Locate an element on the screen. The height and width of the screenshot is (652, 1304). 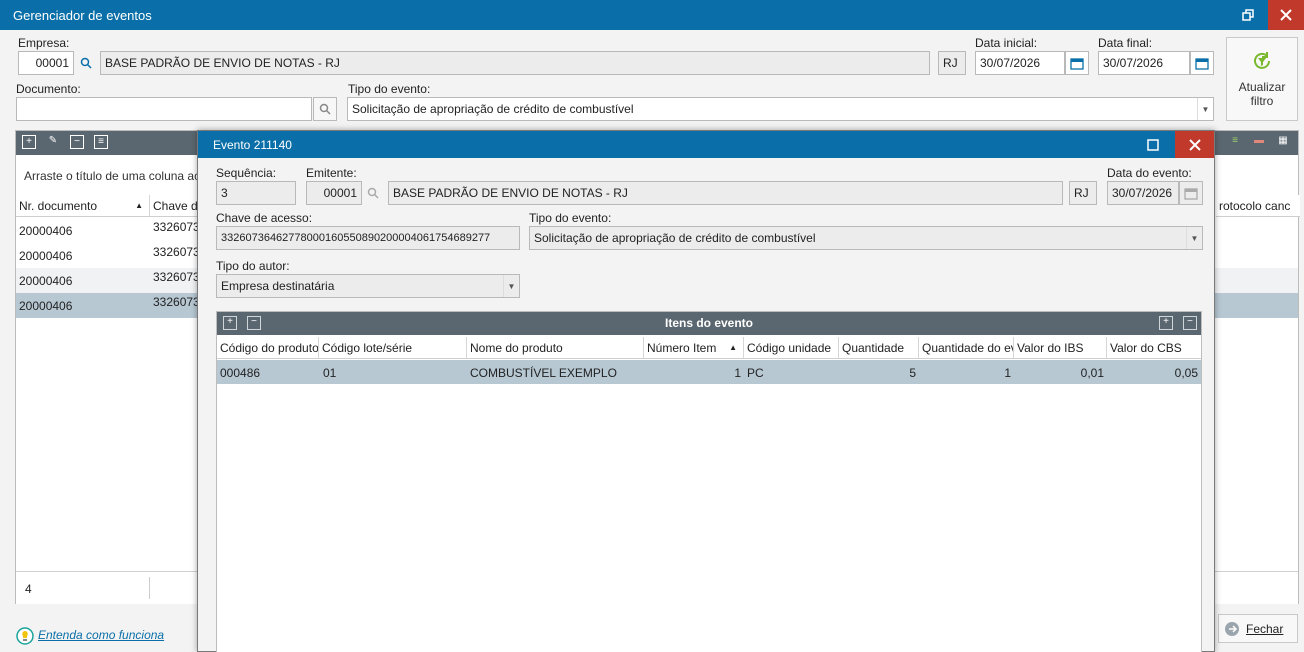
empresa-code-input: 00001 is located at coordinates (46, 63).